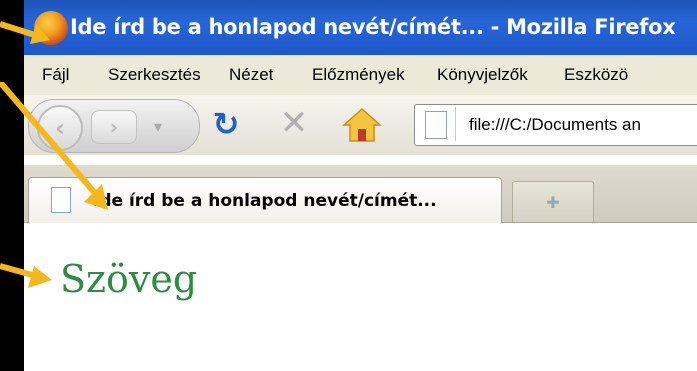  I want to click on back-button: ‹, so click(60, 128).